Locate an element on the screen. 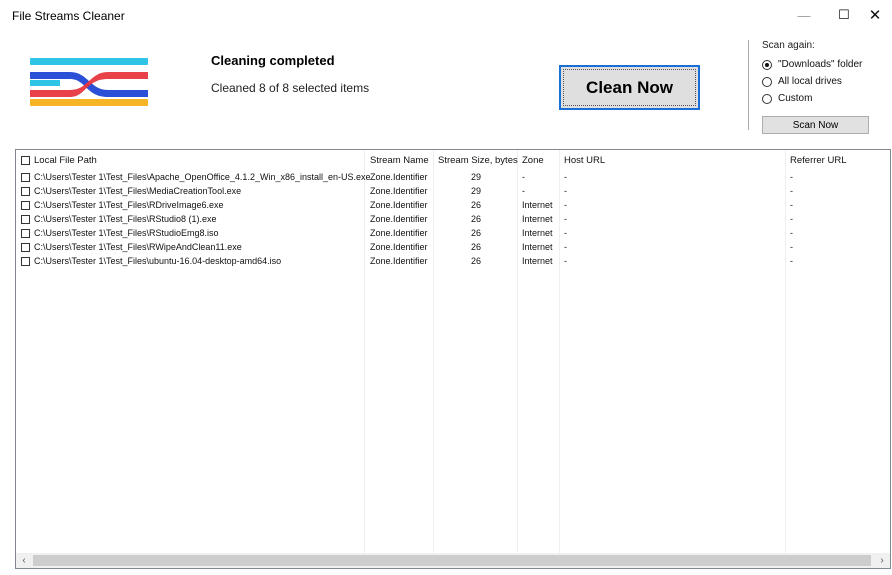  radio-all-local-drives: All local drives is located at coordinates (802, 81).